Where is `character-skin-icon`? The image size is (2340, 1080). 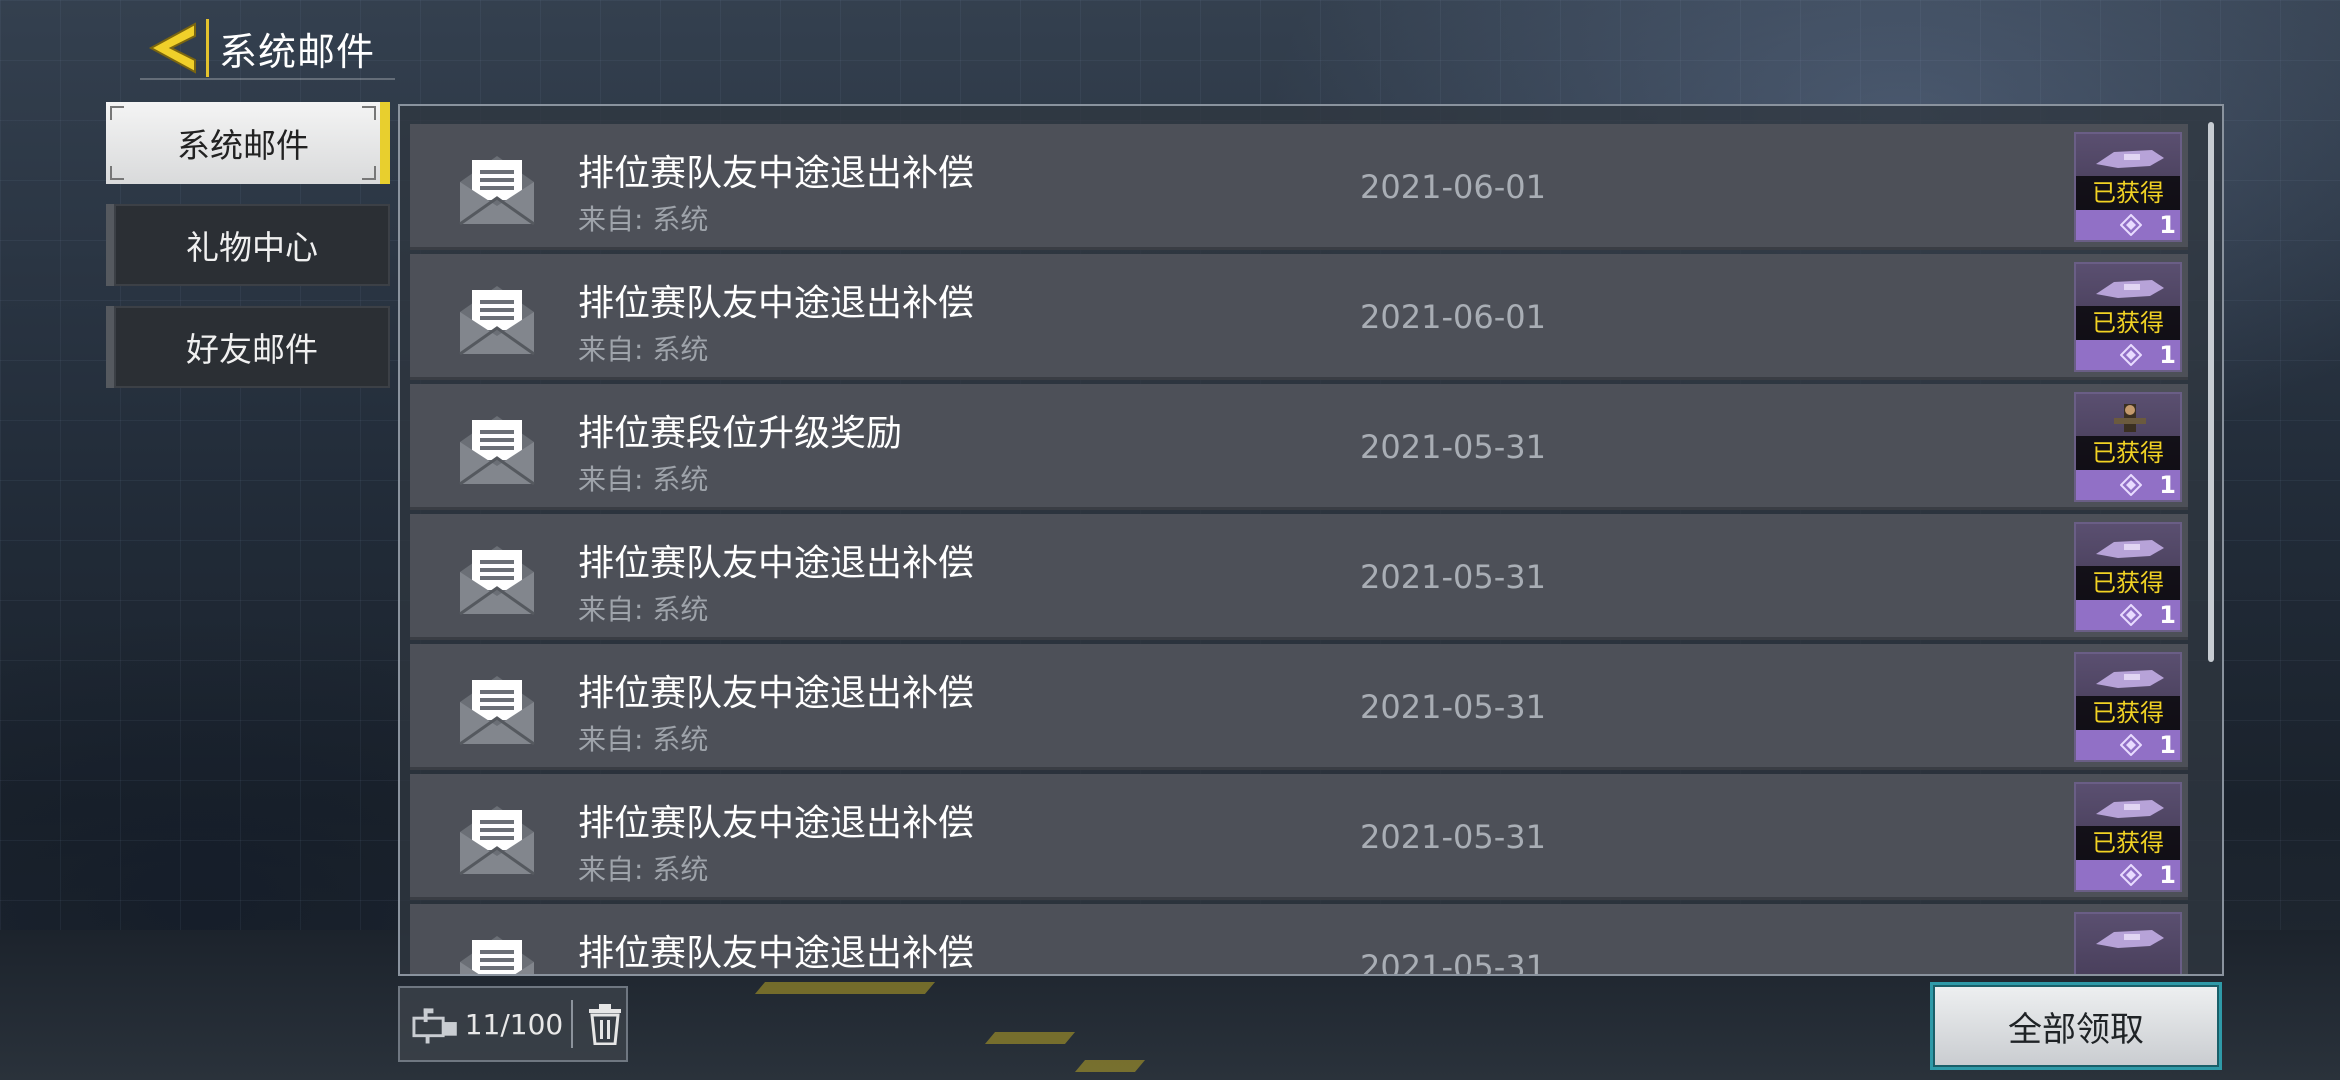 character-skin-icon is located at coordinates (2130, 418).